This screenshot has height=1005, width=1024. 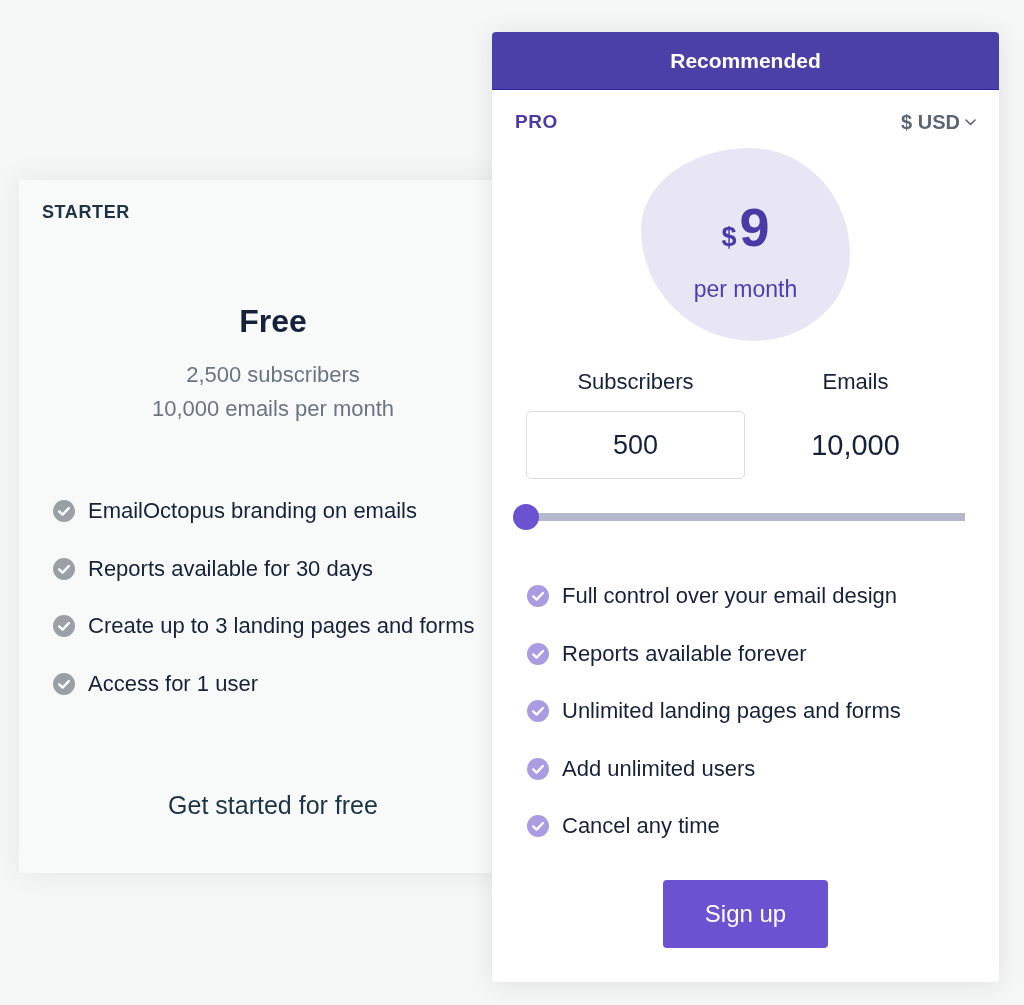 I want to click on plan-price: Free, so click(x=273, y=321).